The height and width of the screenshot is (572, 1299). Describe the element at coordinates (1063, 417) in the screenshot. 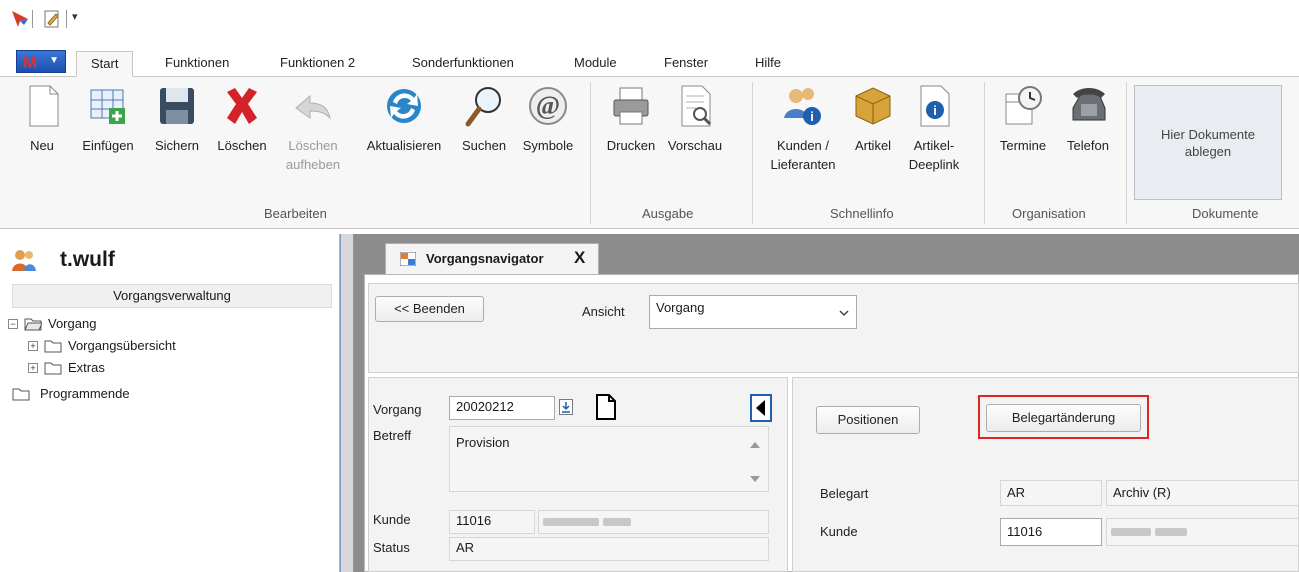

I see `highlight-annotation` at that location.